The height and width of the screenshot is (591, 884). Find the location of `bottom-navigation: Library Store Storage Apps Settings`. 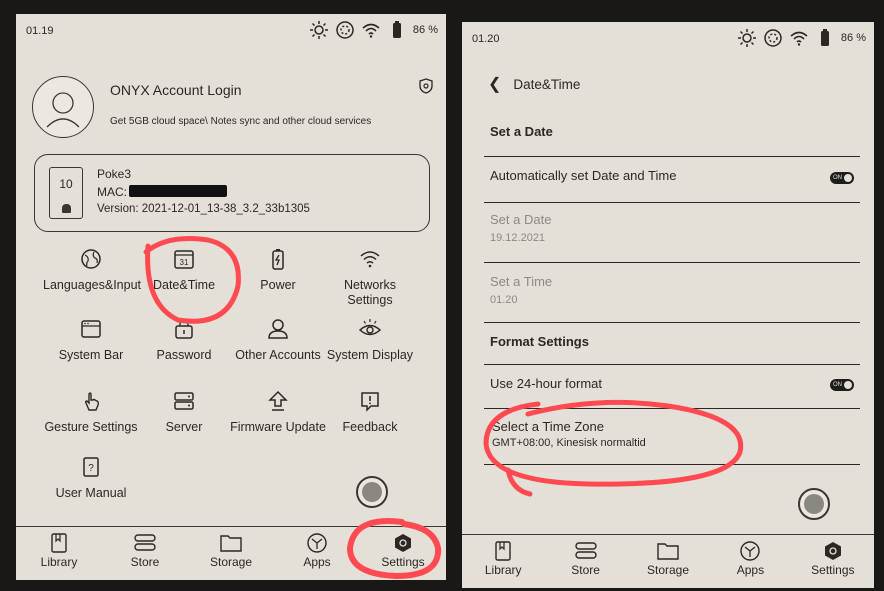

bottom-navigation: Library Store Storage Apps Settings is located at coordinates (231, 553).